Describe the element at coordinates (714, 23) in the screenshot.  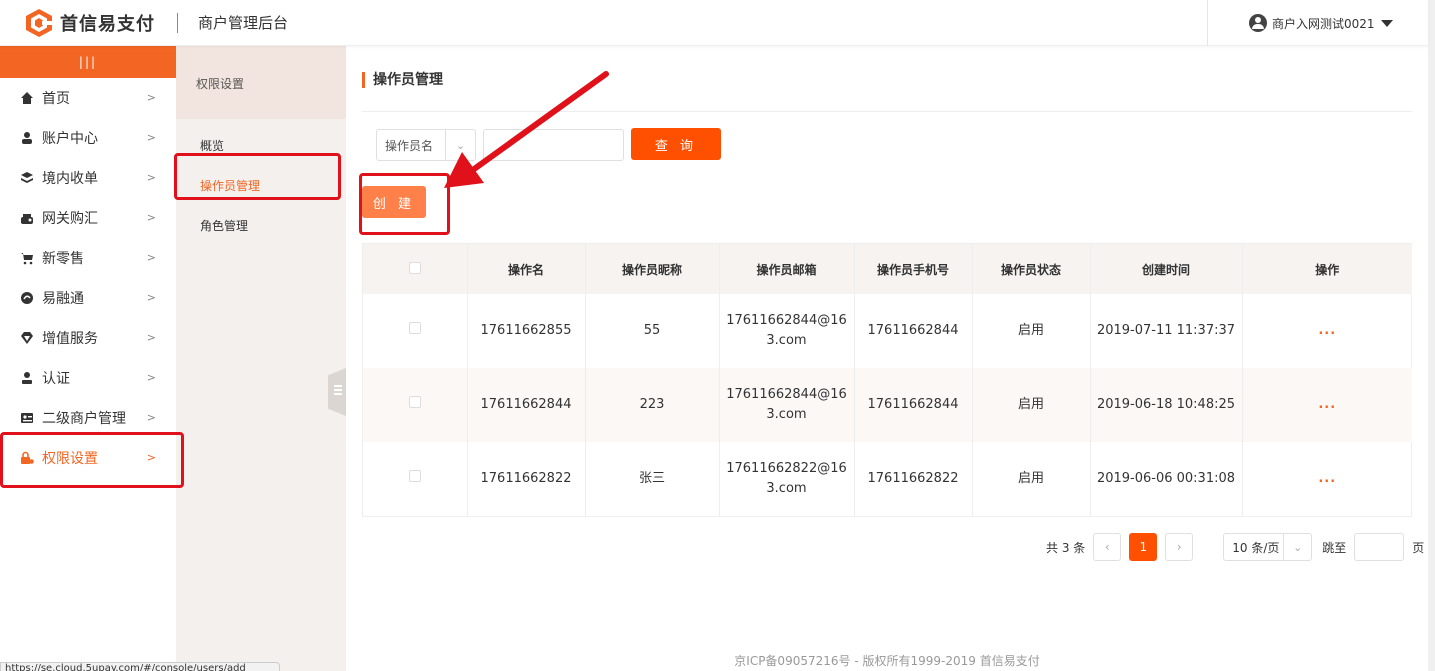
I see `top-header: 首信易支付 商户管理后台 商户入网测试0021` at that location.